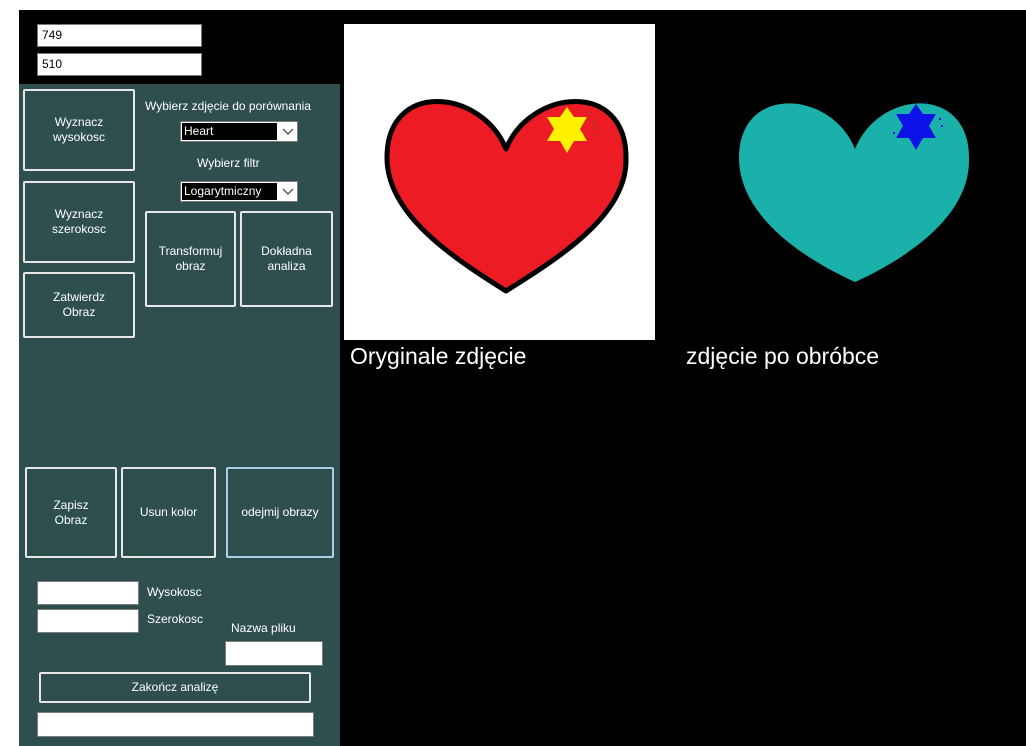 The image size is (1026, 746). Describe the element at coordinates (190, 259) in the screenshot. I see `transform-image-button: Transformuj obraz` at that location.